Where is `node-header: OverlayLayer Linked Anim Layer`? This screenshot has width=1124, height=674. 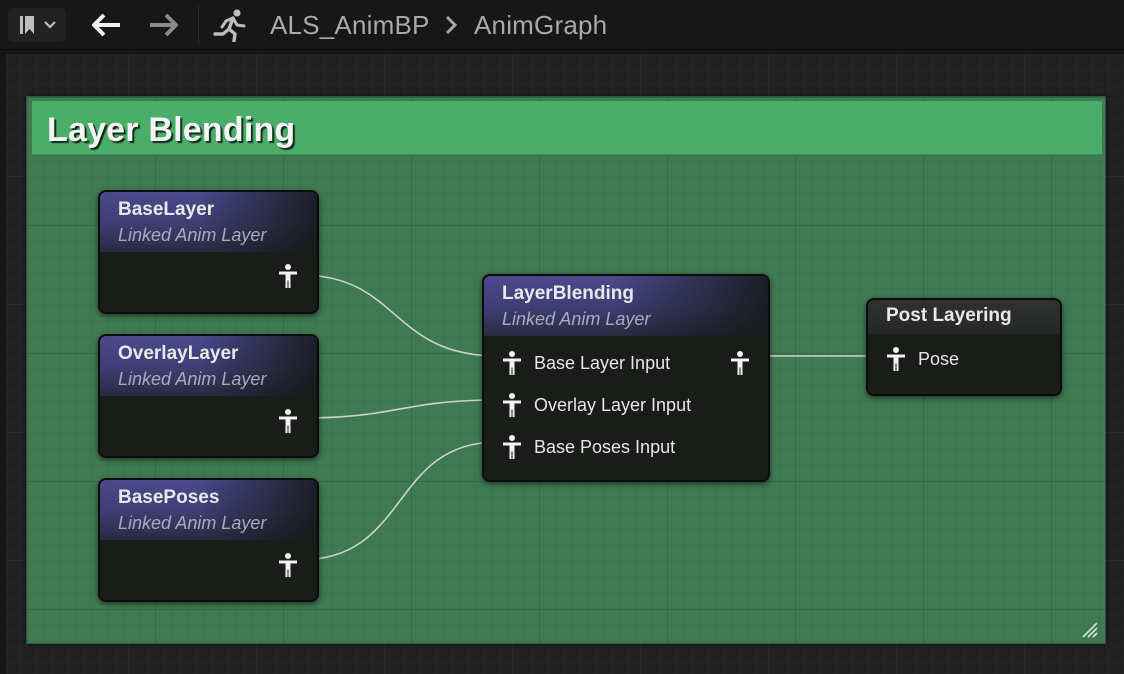 node-header: OverlayLayer Linked Anim Layer is located at coordinates (208, 366).